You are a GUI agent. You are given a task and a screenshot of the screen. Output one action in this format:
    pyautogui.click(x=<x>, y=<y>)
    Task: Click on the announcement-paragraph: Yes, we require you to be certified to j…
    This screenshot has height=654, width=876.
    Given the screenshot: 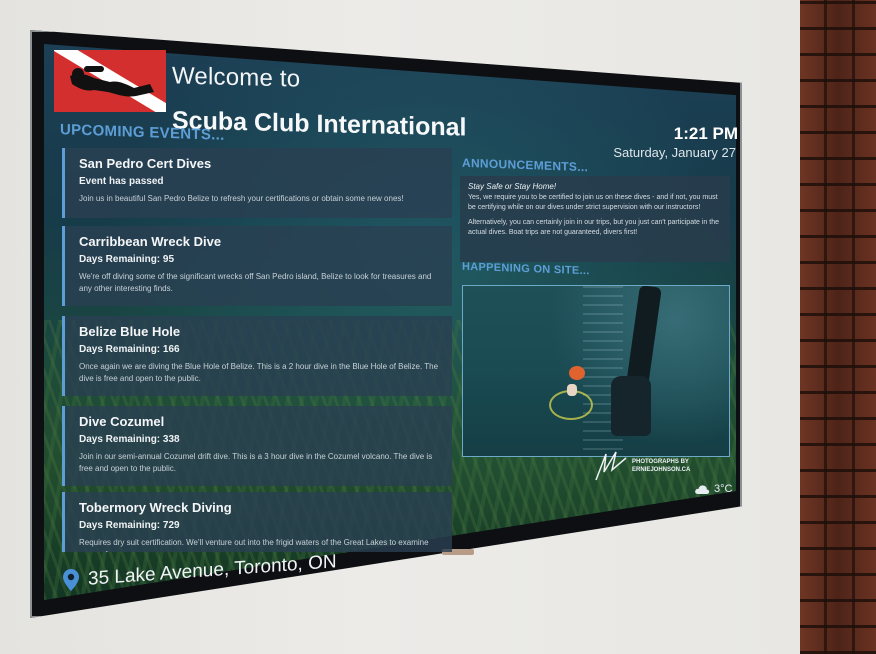 What is the action you would take?
    pyautogui.click(x=593, y=202)
    